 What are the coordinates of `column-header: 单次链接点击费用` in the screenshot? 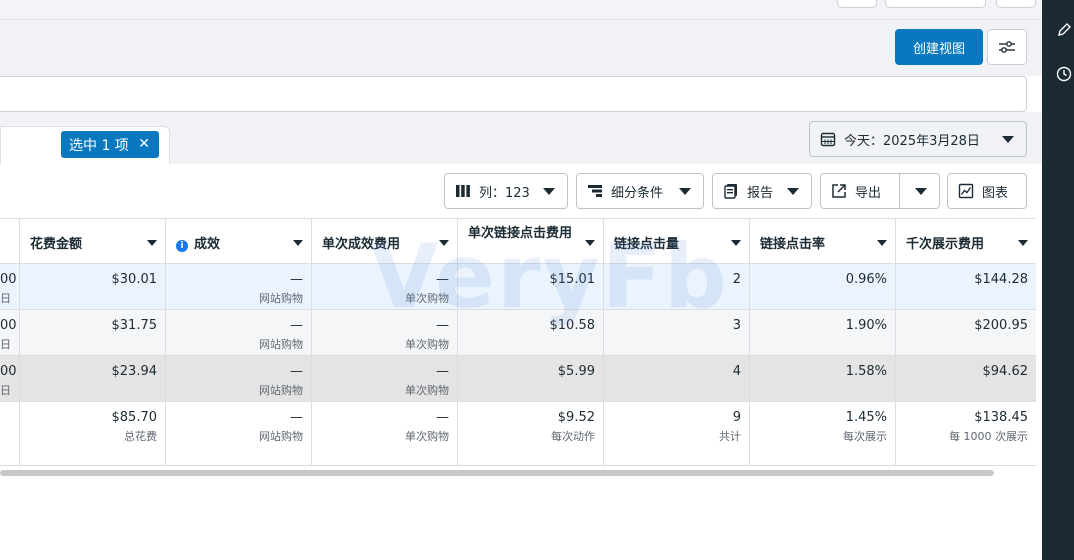 It's located at (531, 242).